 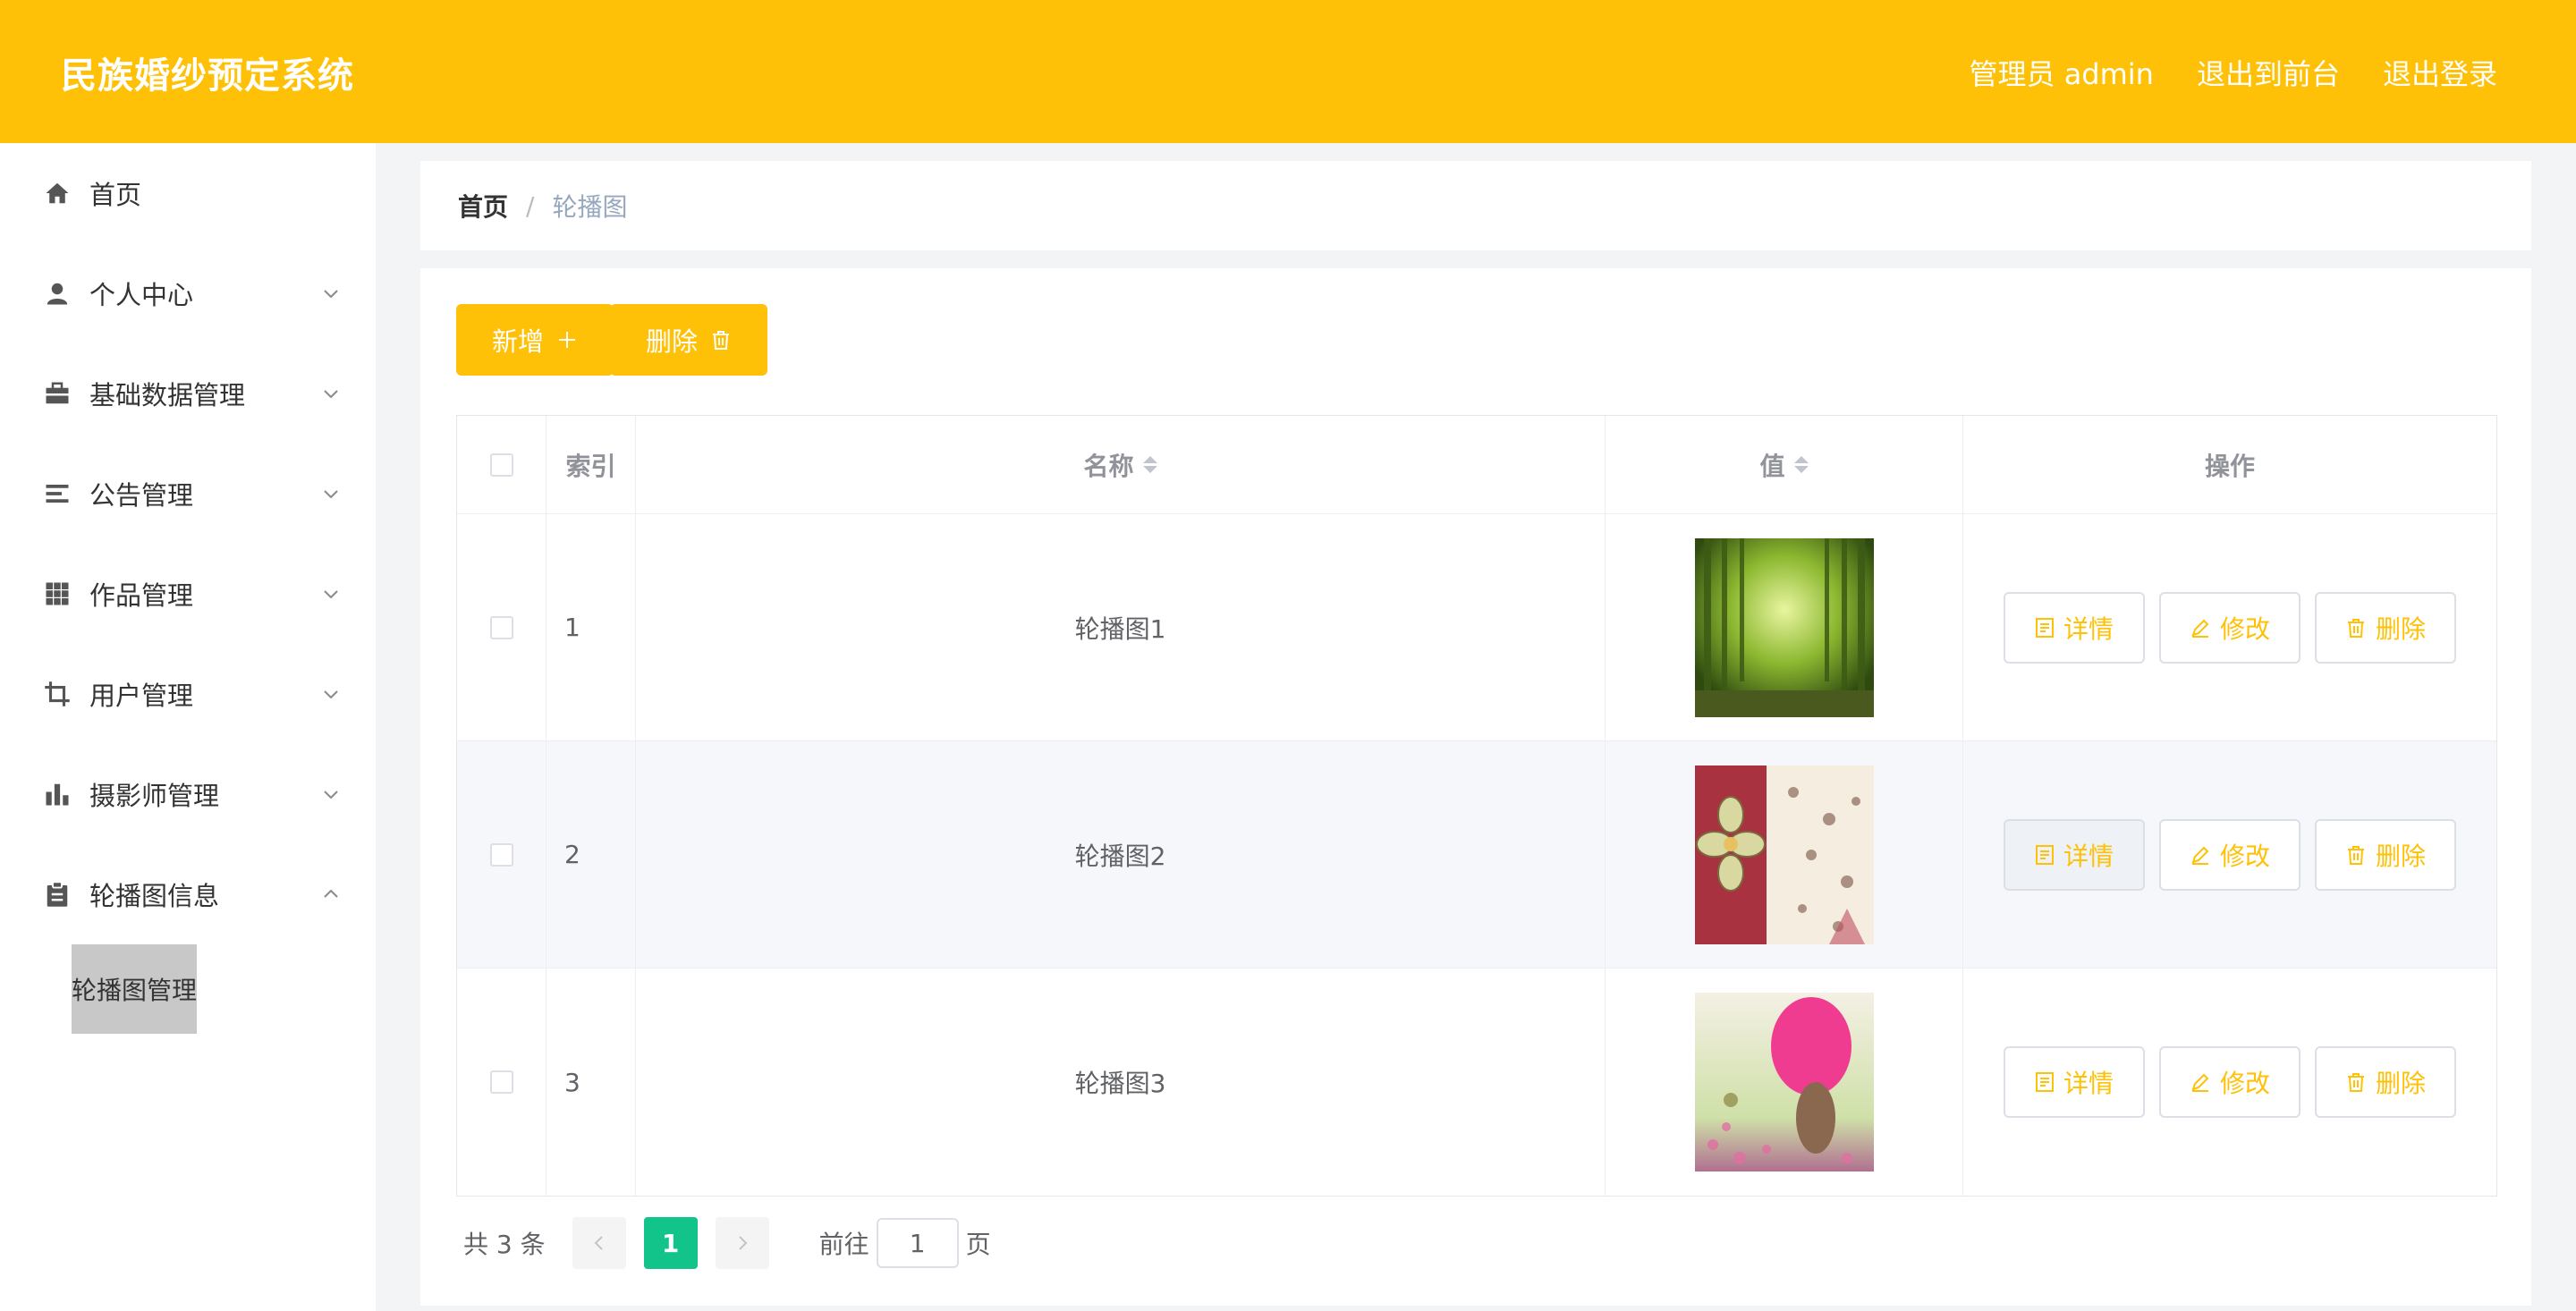 What do you see at coordinates (843, 1244) in the screenshot?
I see `goto-label: 前往` at bounding box center [843, 1244].